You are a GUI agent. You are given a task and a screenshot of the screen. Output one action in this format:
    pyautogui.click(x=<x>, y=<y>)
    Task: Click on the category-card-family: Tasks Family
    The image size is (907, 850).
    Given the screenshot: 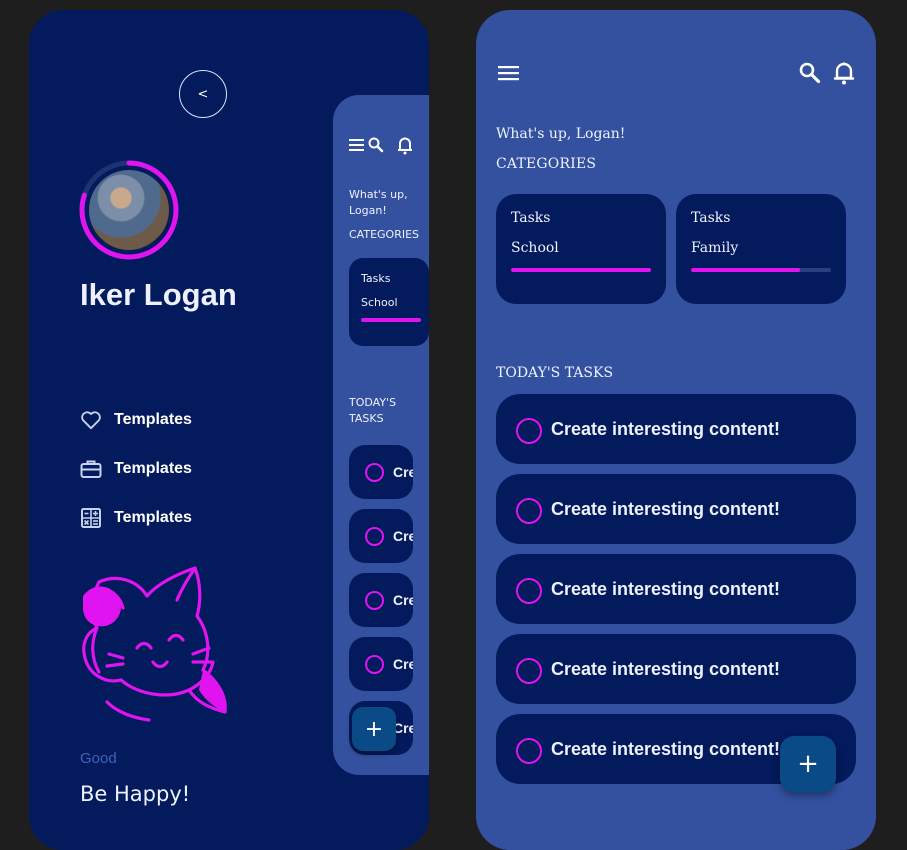 What is the action you would take?
    pyautogui.click(x=761, y=249)
    